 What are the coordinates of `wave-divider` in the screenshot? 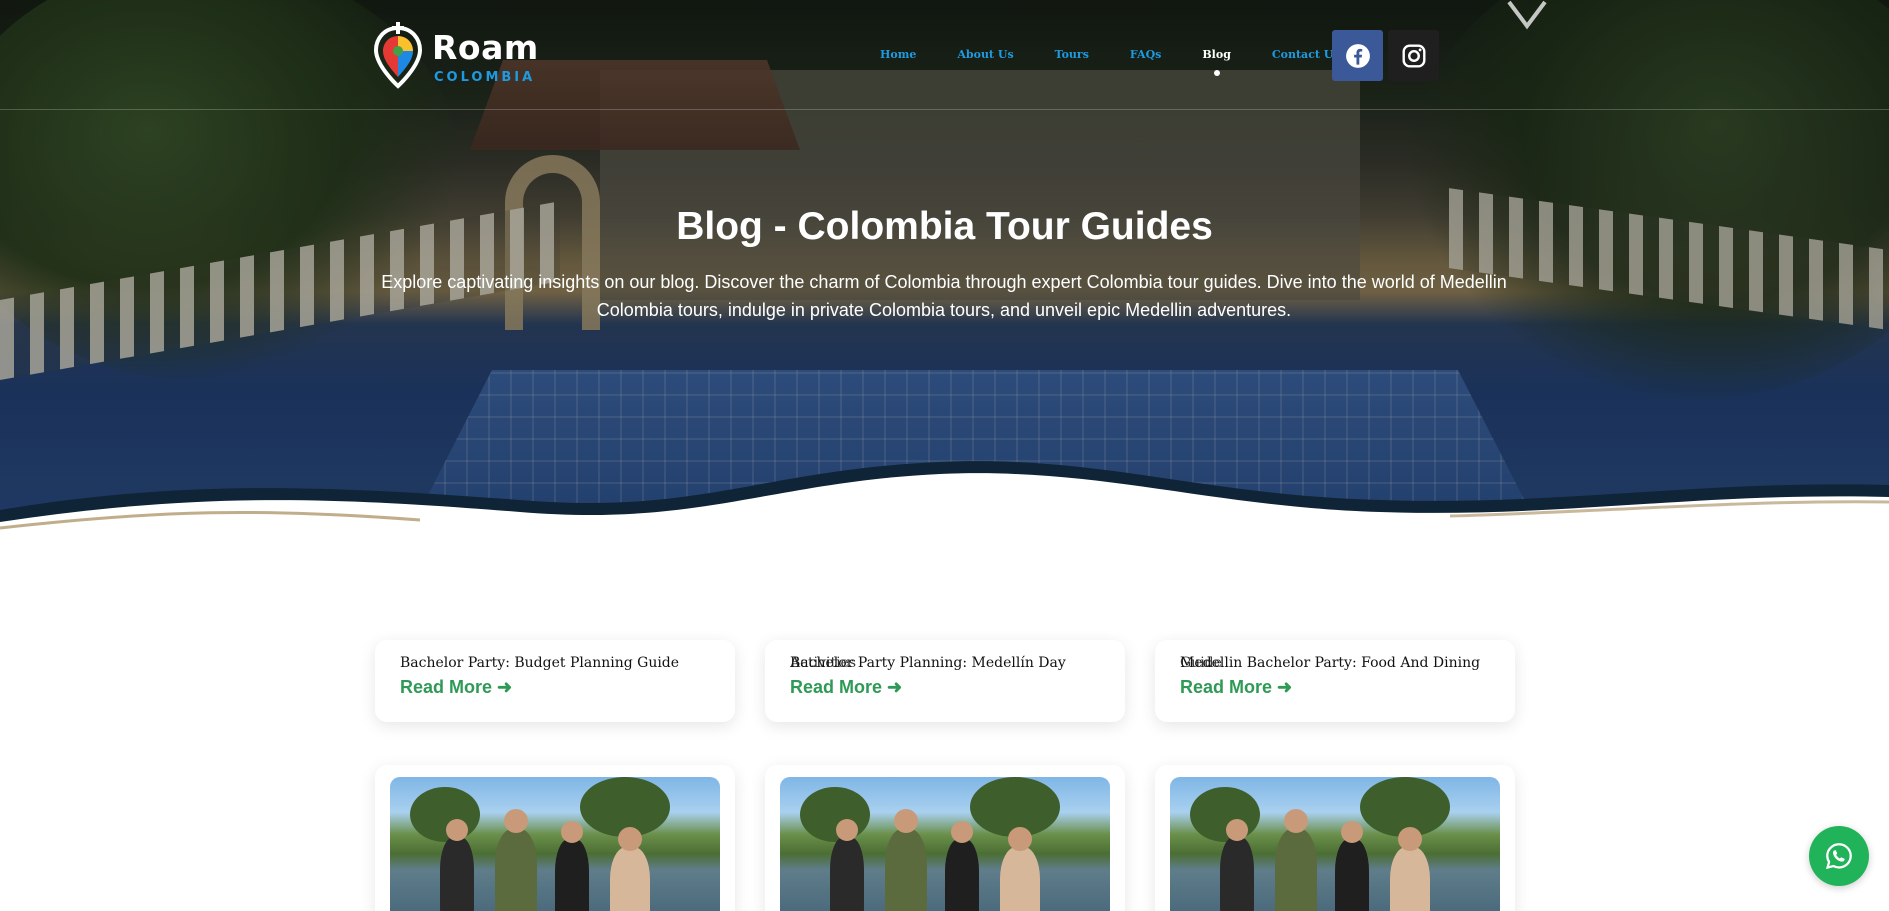 It's located at (944, 505).